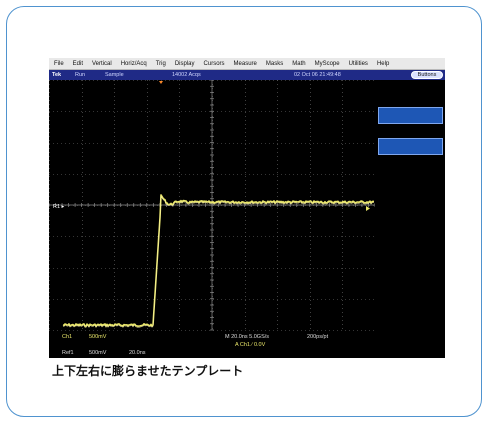 This screenshot has height=429, width=493. I want to click on menu-display: Display, so click(185, 64).